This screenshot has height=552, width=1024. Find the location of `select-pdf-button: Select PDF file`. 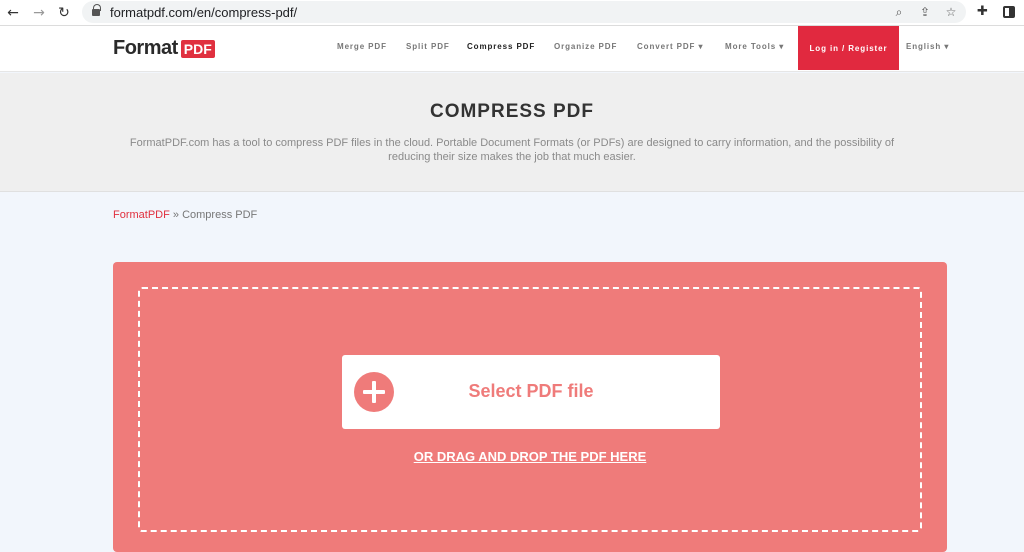

select-pdf-button: Select PDF file is located at coordinates (531, 392).